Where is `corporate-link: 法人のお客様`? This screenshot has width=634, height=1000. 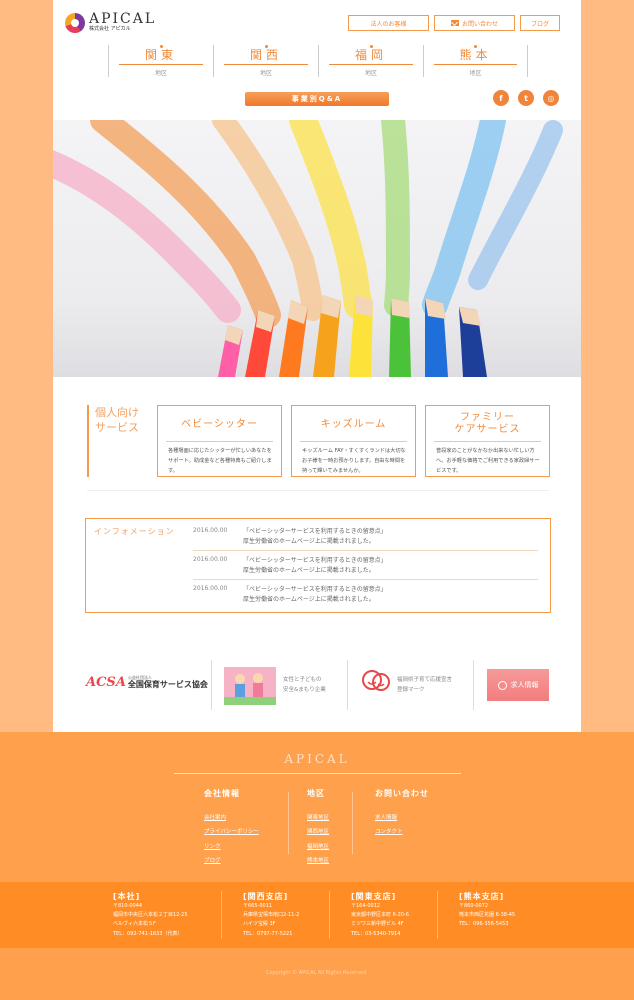
corporate-link: 法人のお客様 is located at coordinates (388, 23).